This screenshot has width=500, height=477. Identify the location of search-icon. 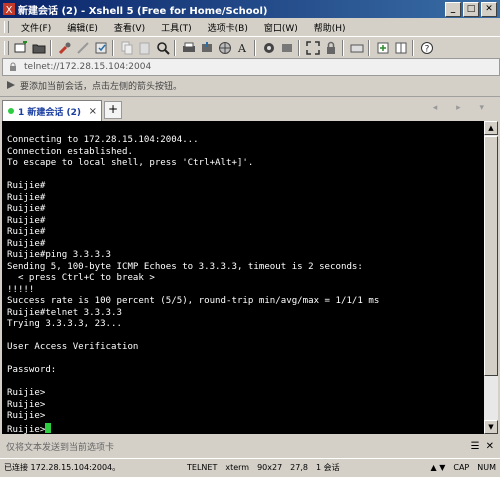
(163, 48).